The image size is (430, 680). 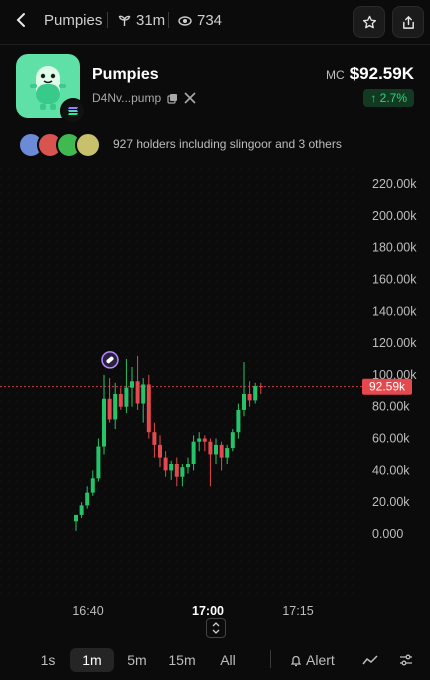 I want to click on market-cap-label: MC, so click(x=335, y=75).